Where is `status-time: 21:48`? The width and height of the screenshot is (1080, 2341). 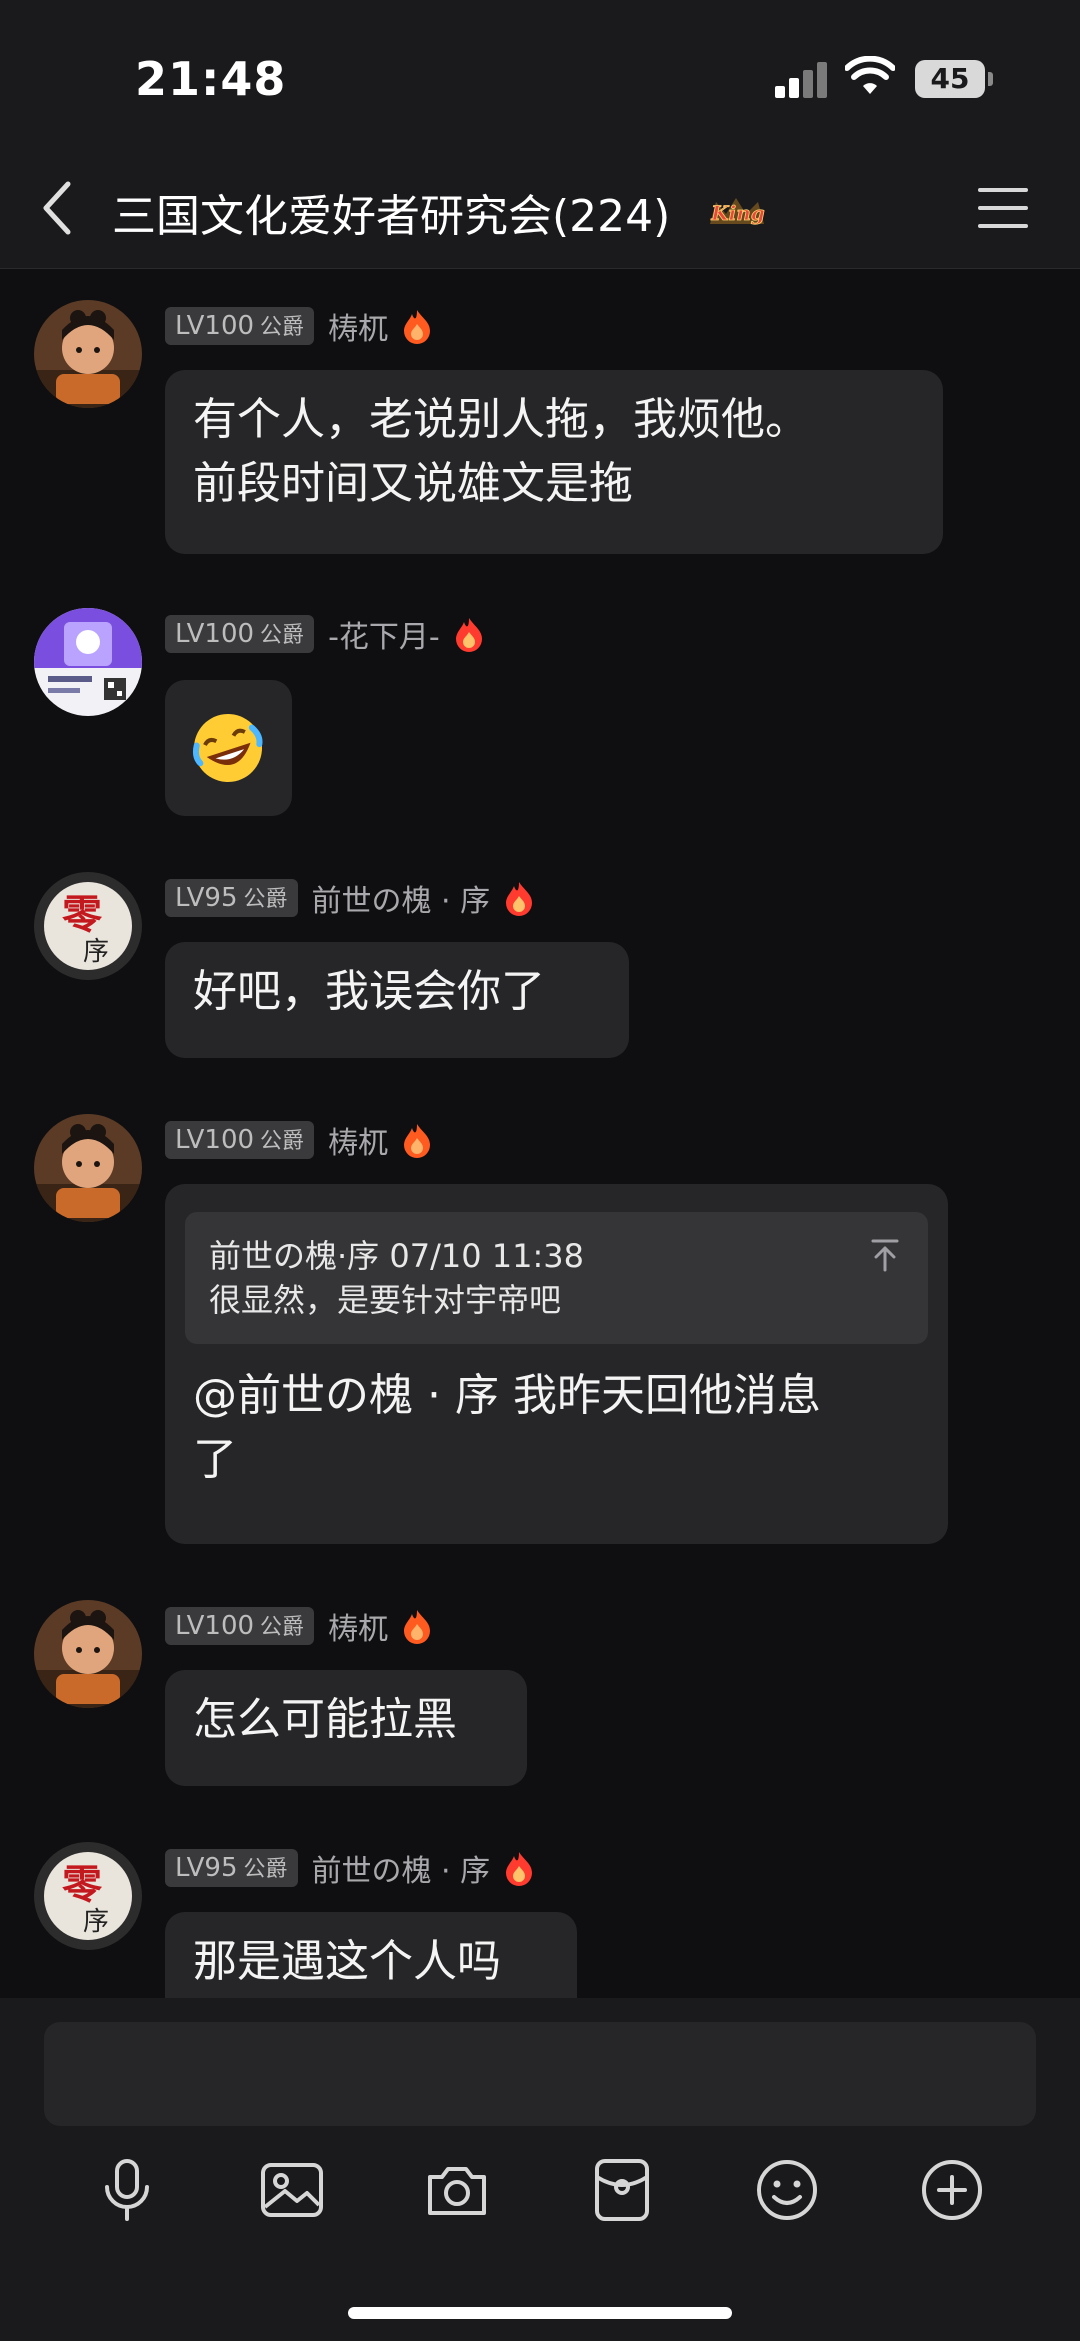 status-time: 21:48 is located at coordinates (211, 79).